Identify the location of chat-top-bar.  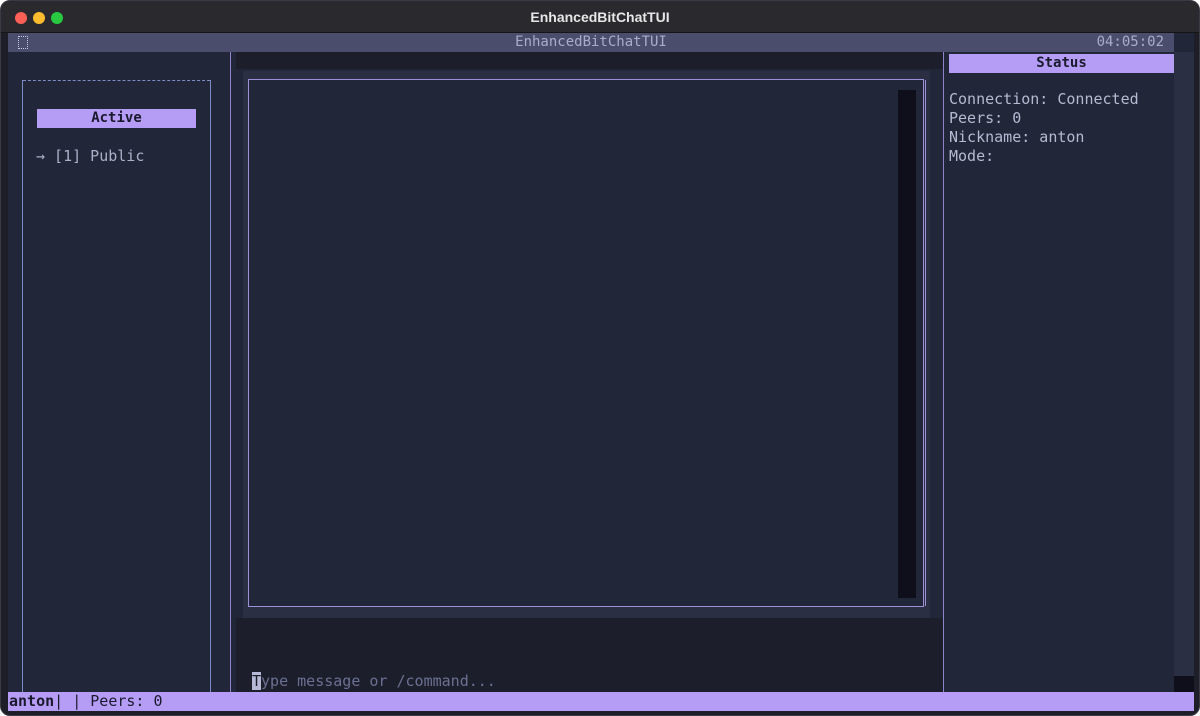
(590, 60).